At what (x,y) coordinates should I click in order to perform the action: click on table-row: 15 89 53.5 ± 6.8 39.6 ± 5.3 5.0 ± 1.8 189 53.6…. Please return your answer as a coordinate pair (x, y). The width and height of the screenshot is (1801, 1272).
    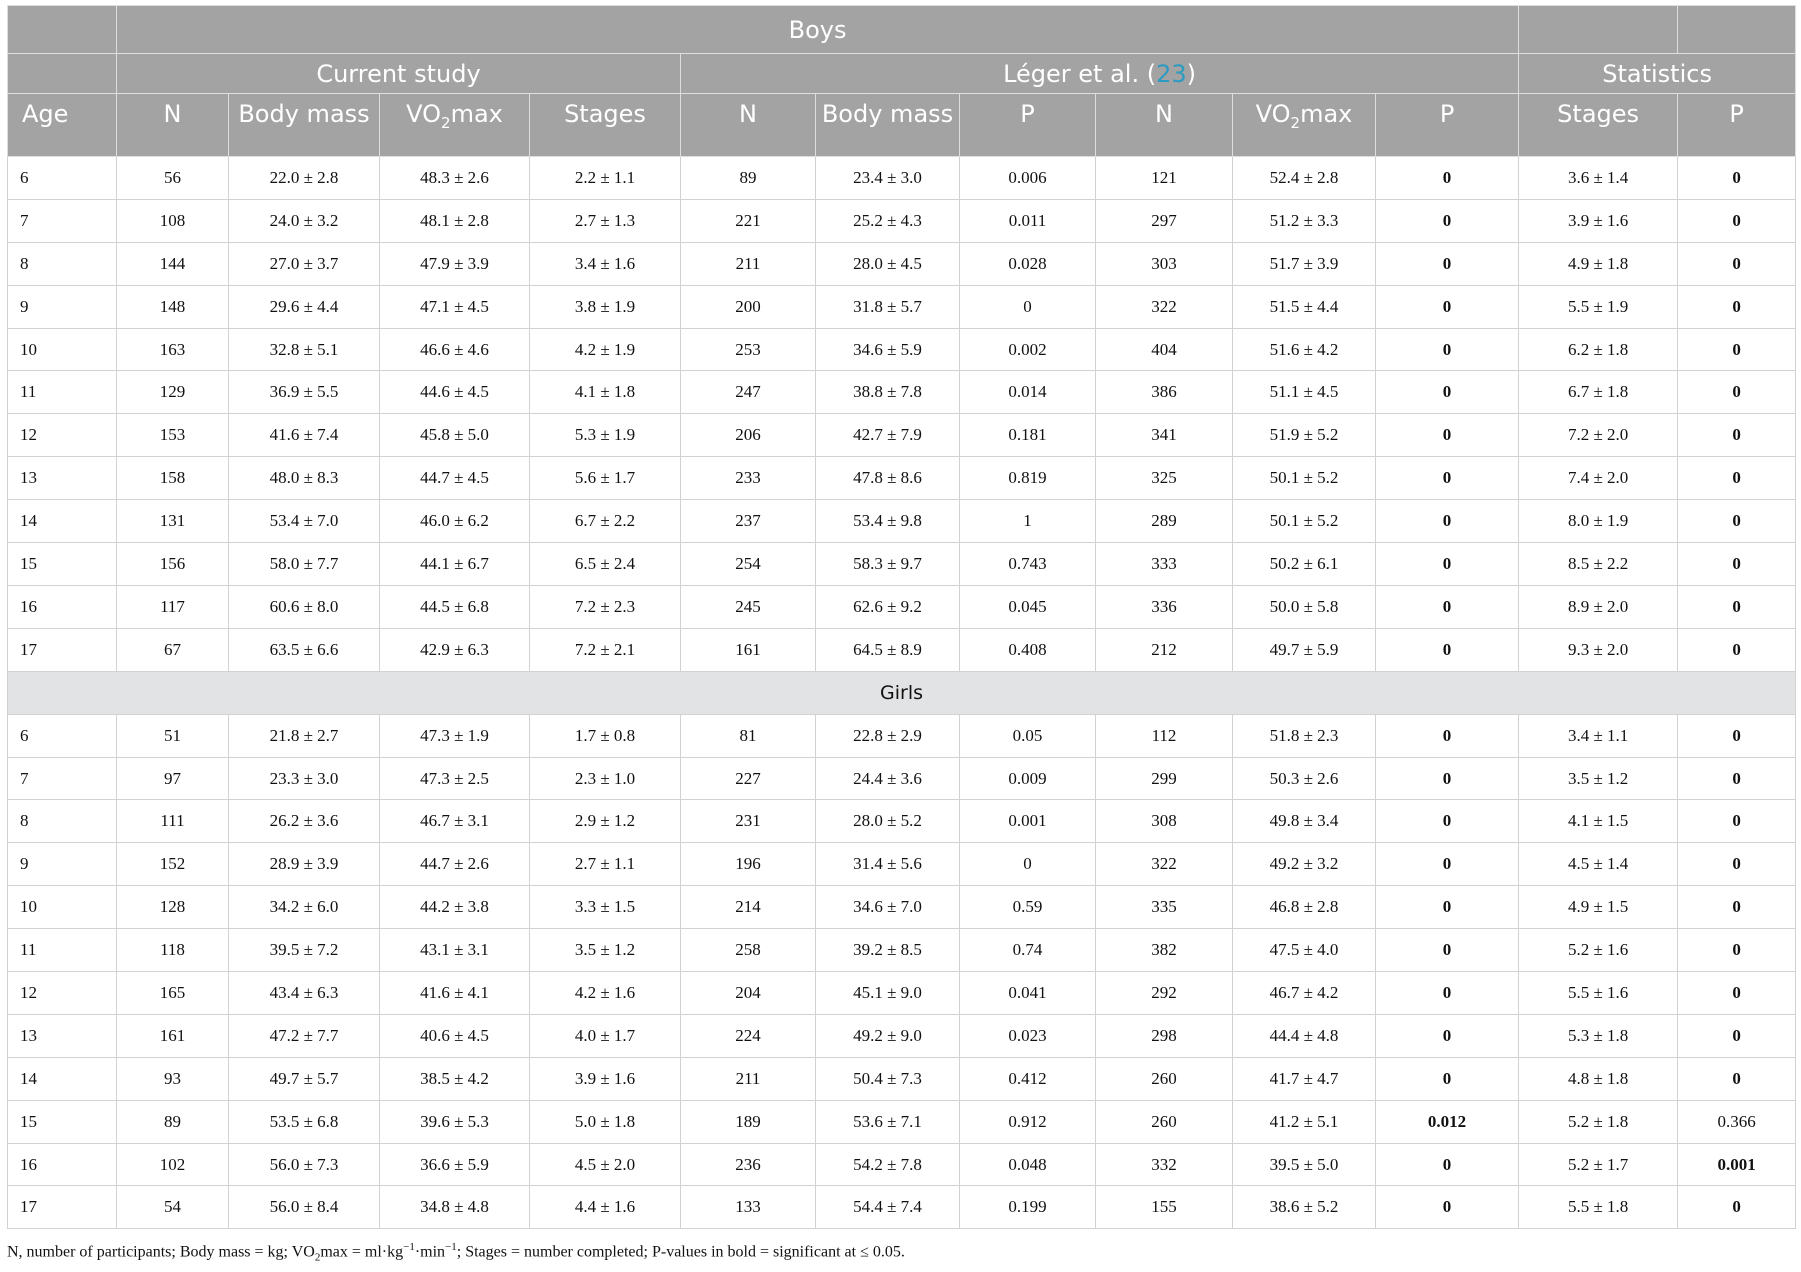
    Looking at the image, I should click on (902, 1121).